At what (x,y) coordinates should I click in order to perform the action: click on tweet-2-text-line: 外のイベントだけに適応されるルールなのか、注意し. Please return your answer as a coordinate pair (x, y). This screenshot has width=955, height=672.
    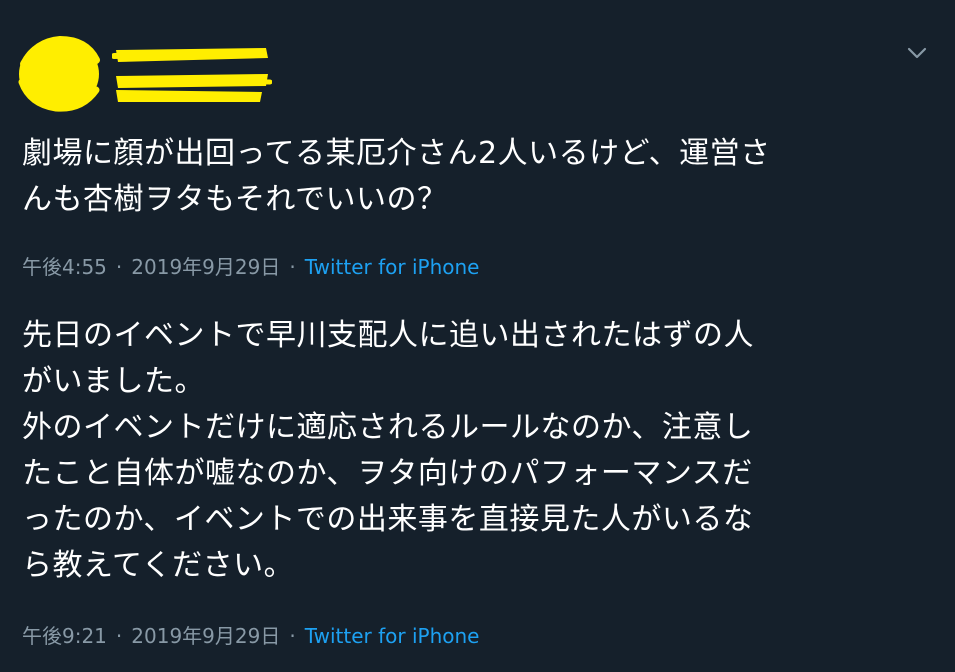
    Looking at the image, I should click on (388, 427).